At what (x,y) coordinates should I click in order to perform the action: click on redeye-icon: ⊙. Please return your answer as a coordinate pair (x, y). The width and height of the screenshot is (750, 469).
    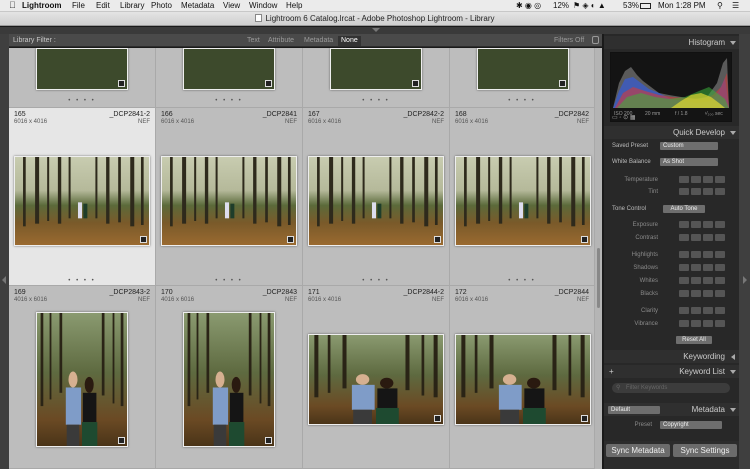
    Looking at the image, I should click on (625, 118).